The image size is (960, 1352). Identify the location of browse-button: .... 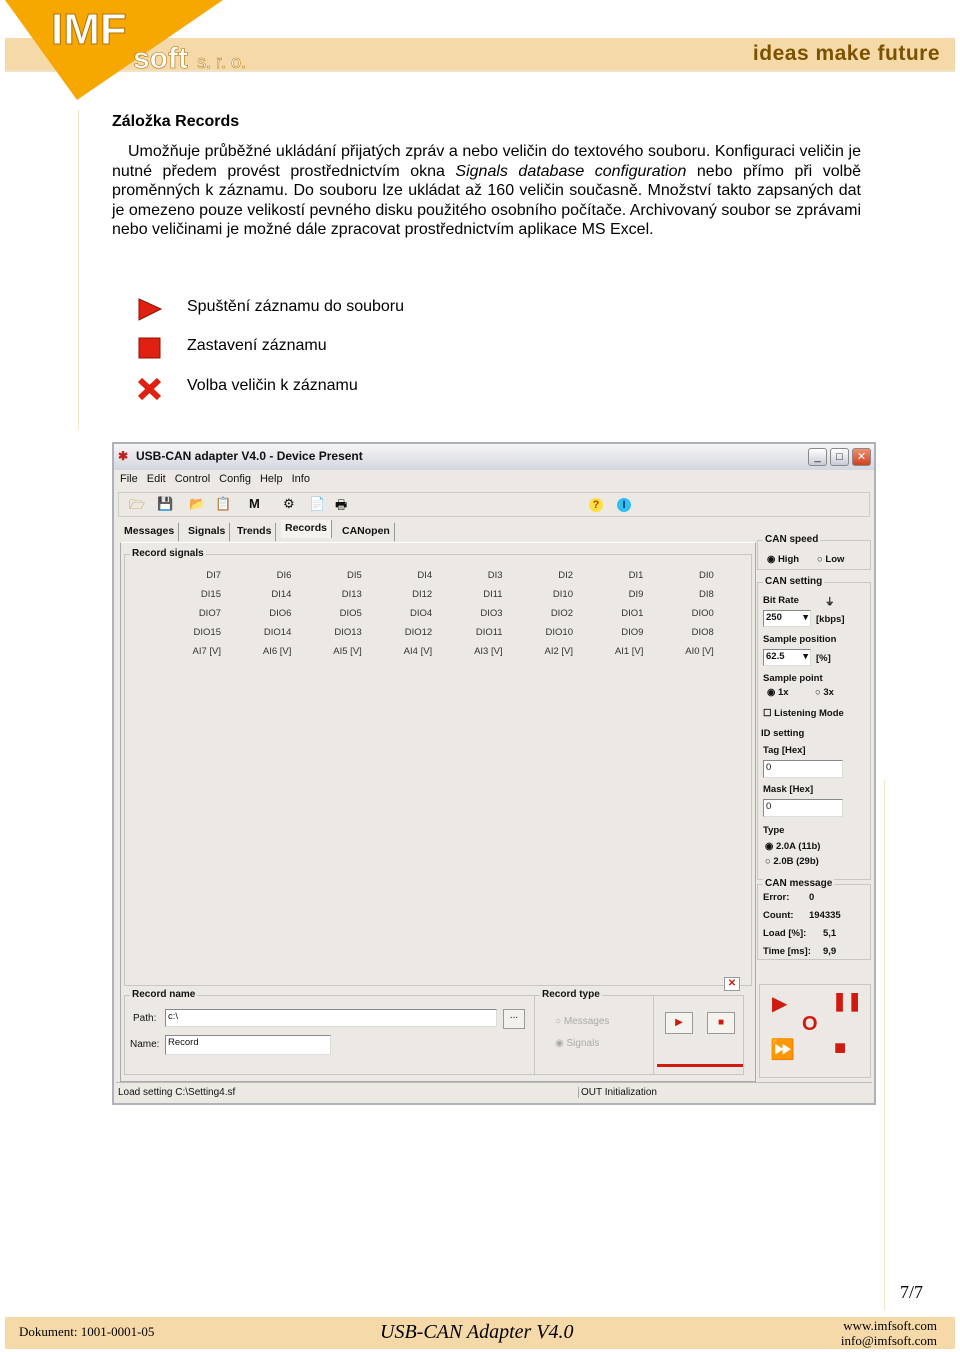
(514, 1019).